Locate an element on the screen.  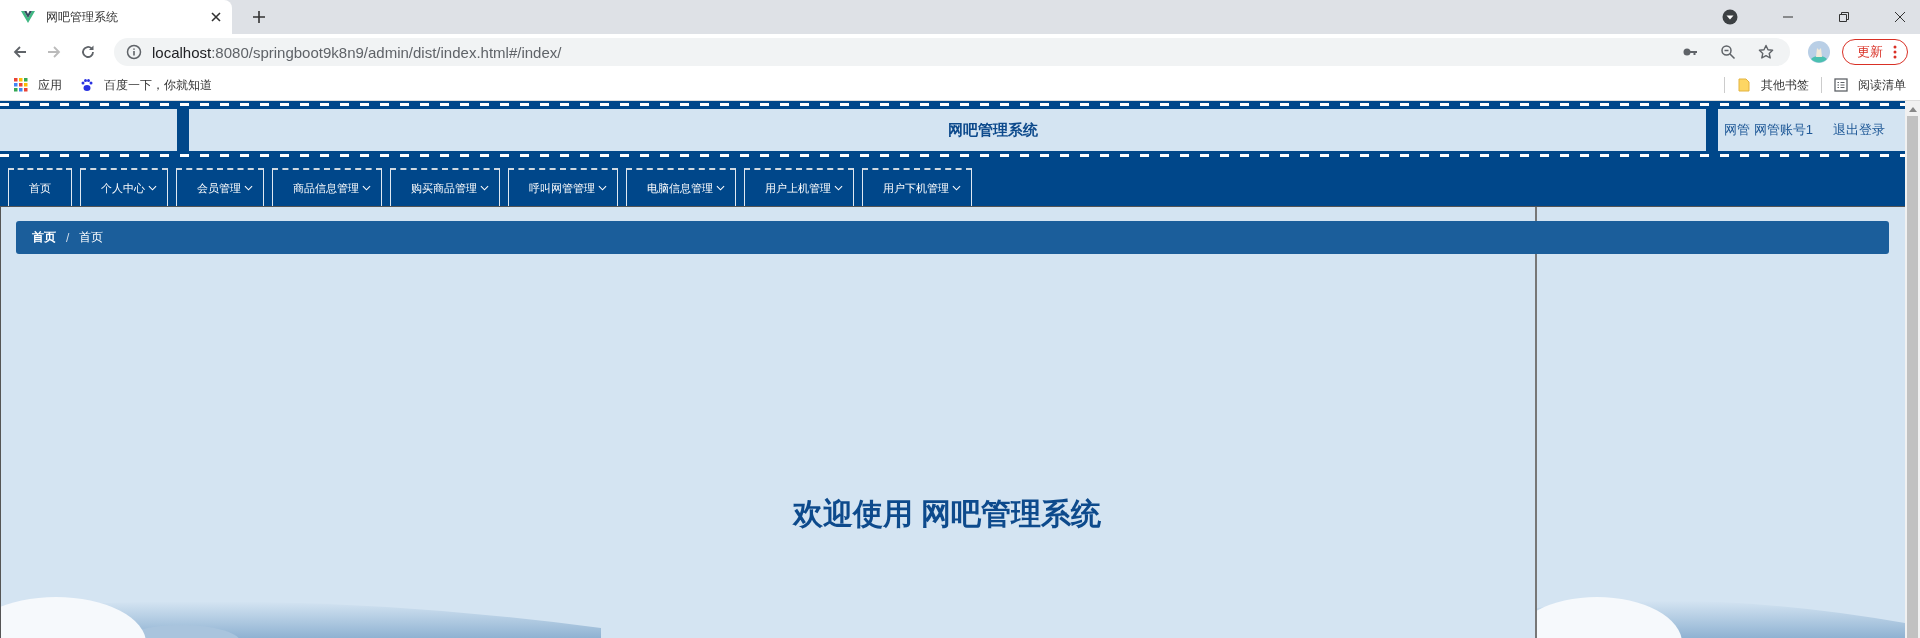
address-bar: localhost:8080/springboot9k8n9/admin/dist/index.html#/index/ is located at coordinates (952, 52).